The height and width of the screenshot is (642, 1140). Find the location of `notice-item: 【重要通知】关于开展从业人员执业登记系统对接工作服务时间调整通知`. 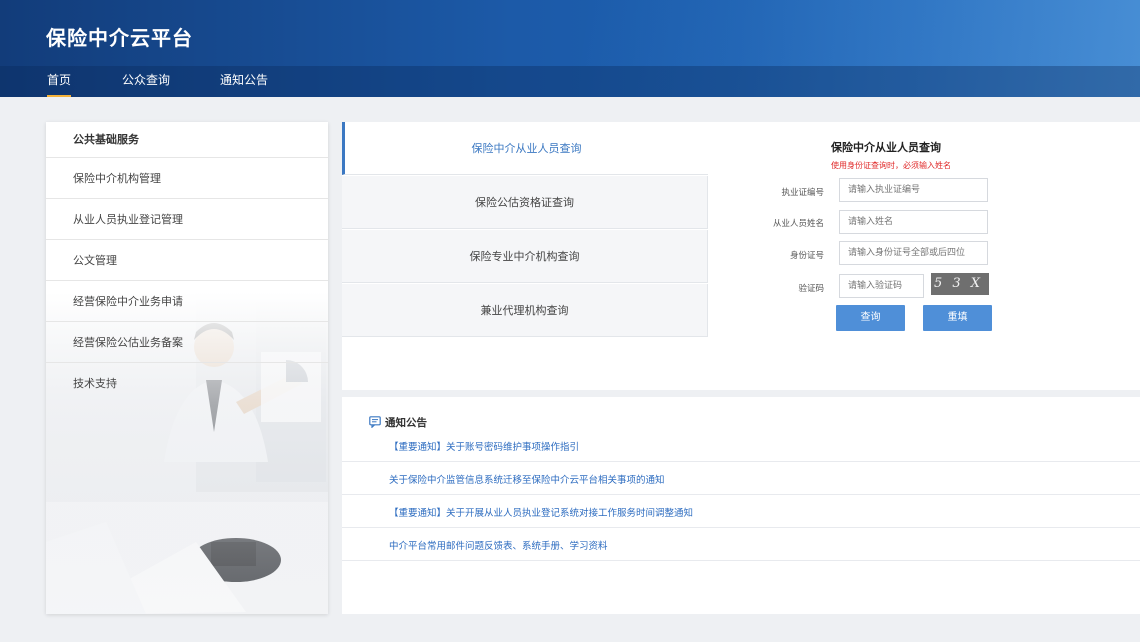

notice-item: 【重要通知】关于开展从业人员执业登记系统对接工作服务时间调整通知 is located at coordinates (741, 511).